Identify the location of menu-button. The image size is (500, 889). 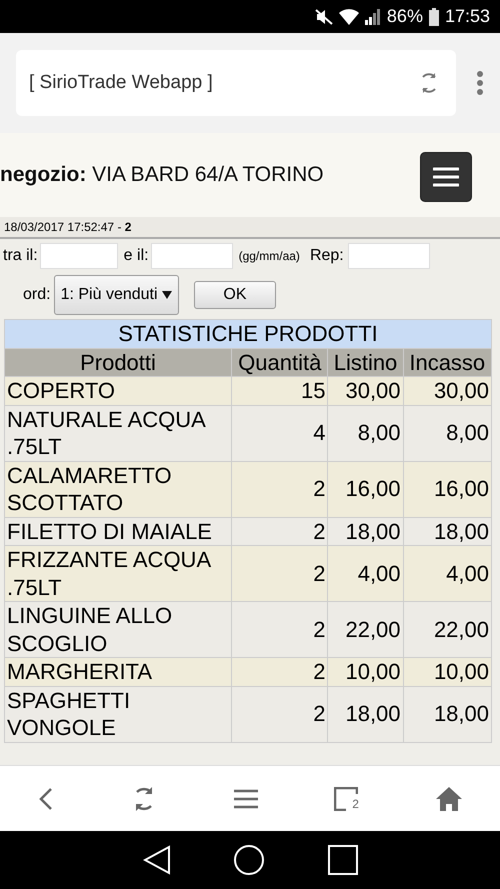
(446, 177).